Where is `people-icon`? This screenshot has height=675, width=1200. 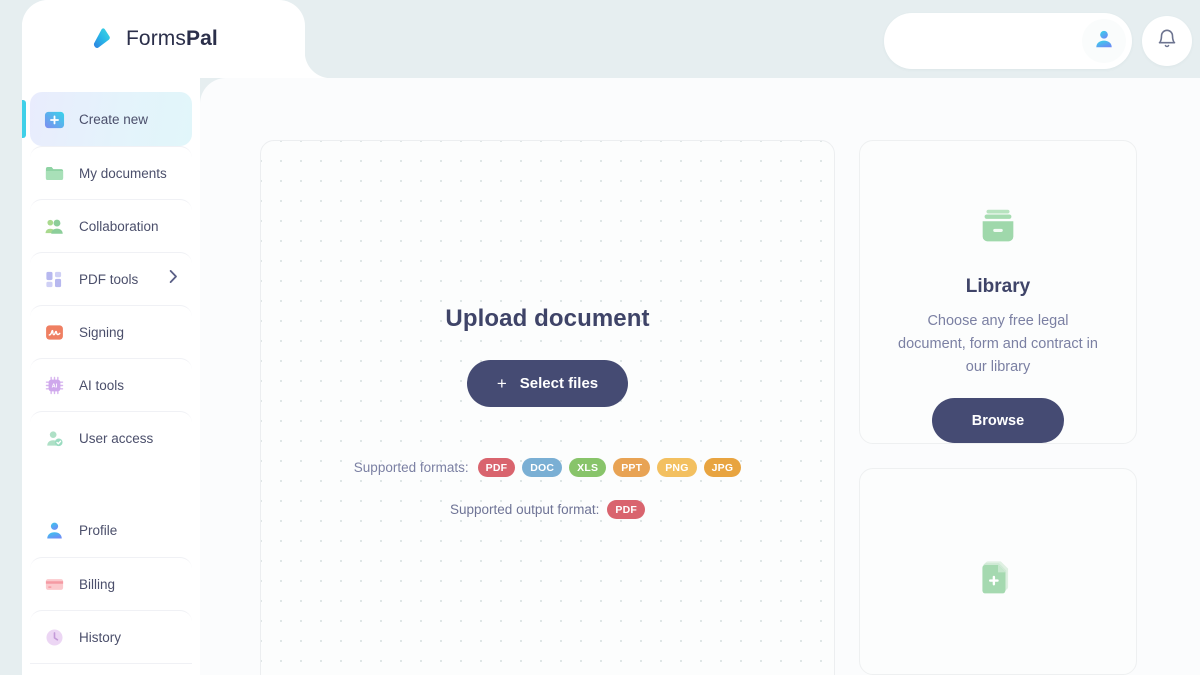 people-icon is located at coordinates (54, 226).